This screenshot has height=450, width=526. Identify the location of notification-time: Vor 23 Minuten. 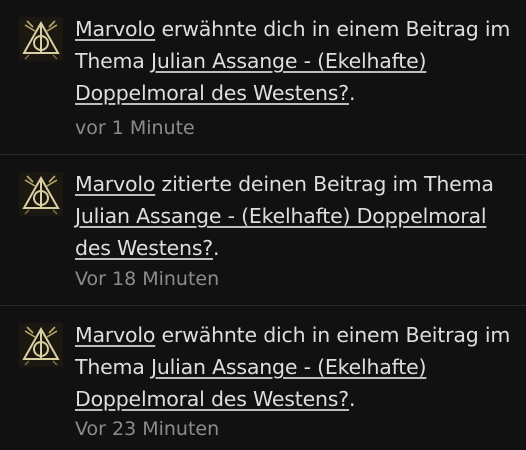
(147, 429).